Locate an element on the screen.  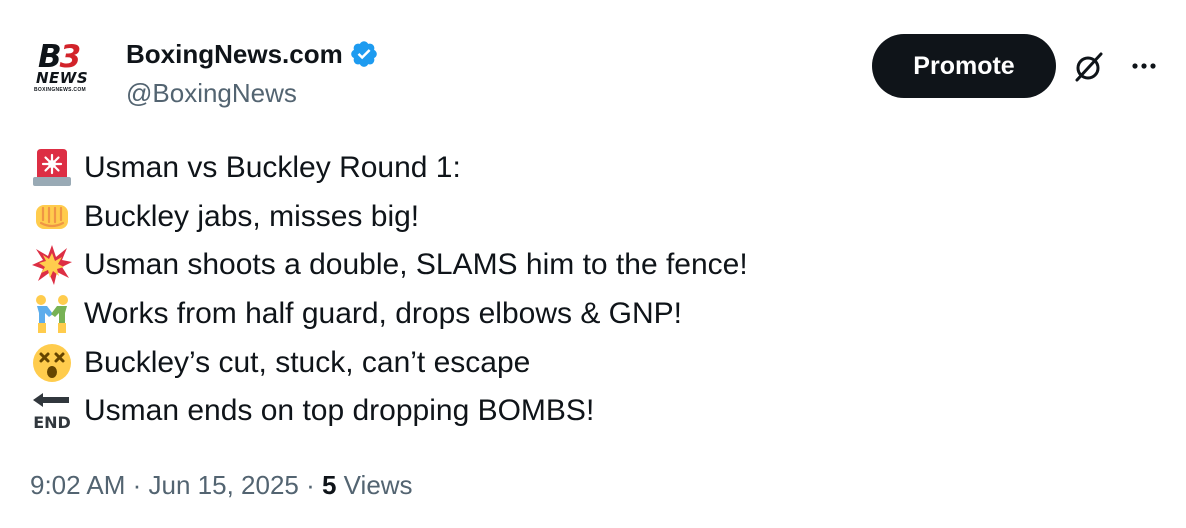
post-date: Jun 15, 2025 is located at coordinates (224, 485).